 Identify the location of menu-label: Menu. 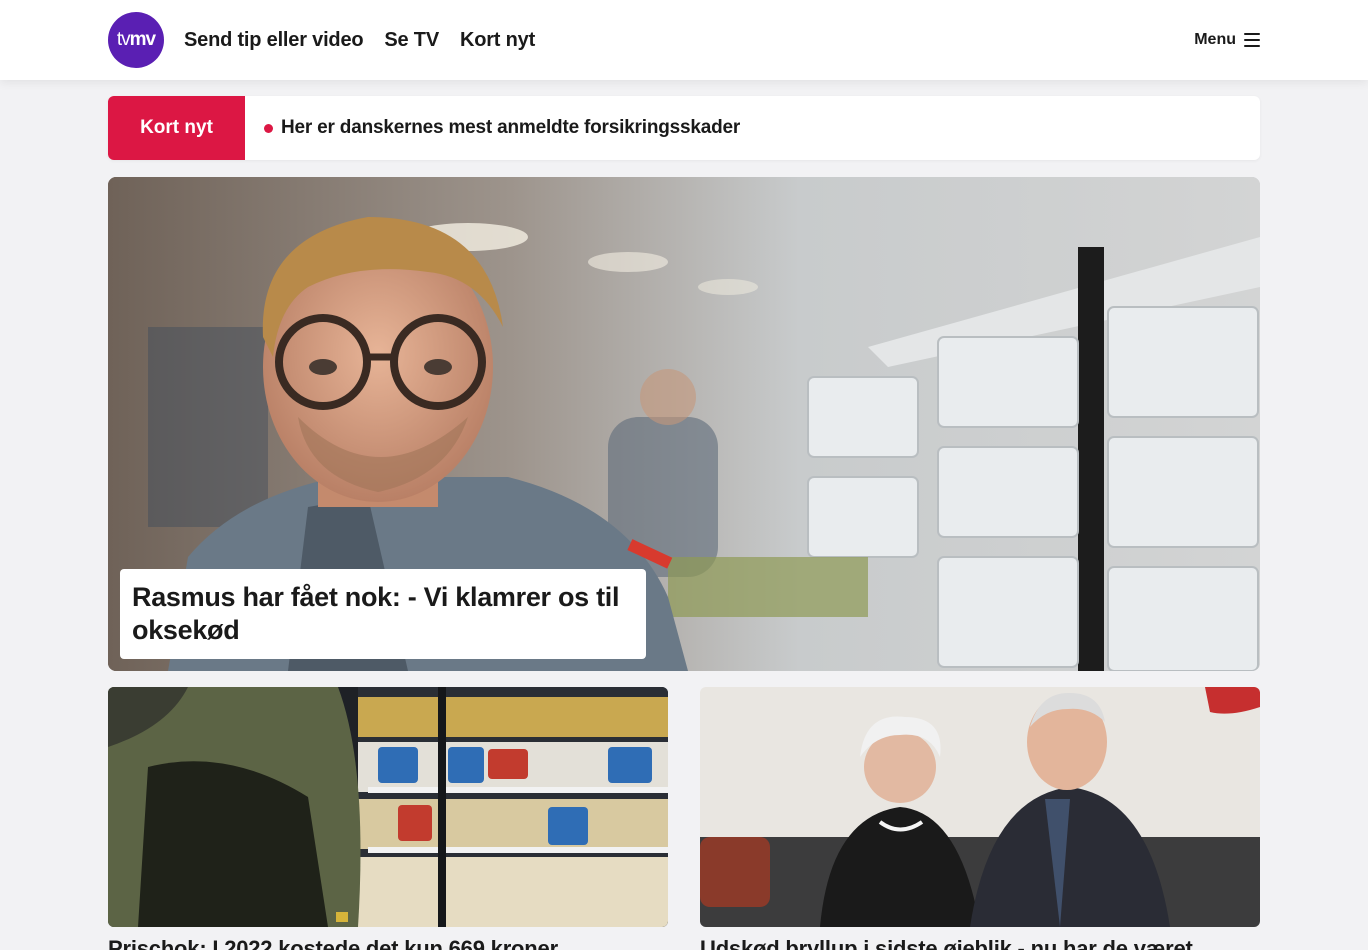
(1215, 39).